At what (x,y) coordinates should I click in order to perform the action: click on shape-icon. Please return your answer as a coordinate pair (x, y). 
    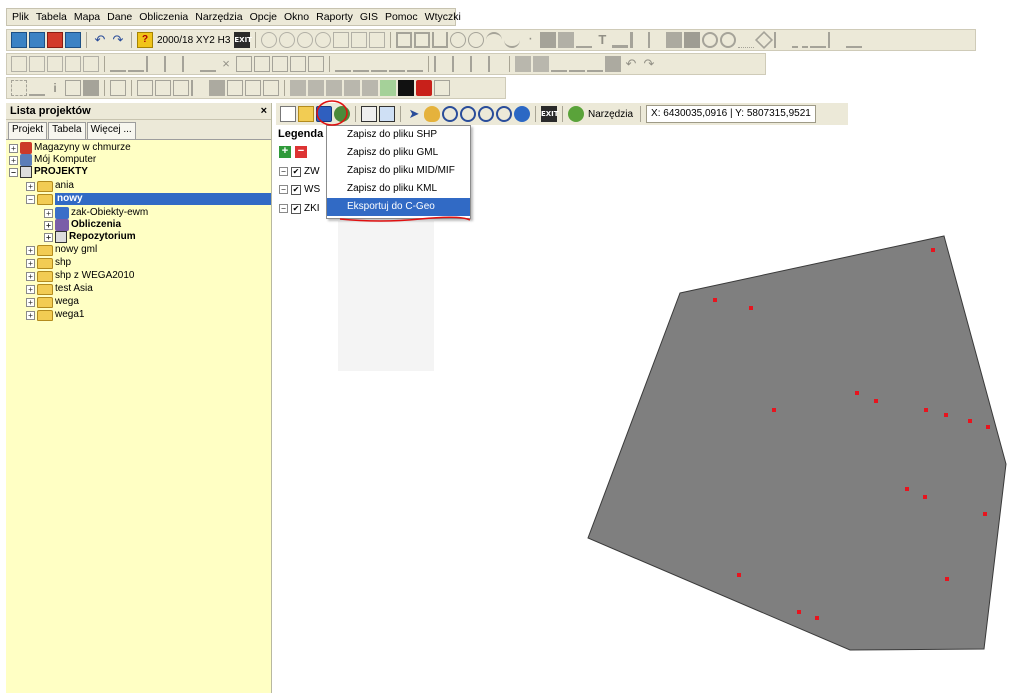
    Looking at the image, I should click on (388, 88).